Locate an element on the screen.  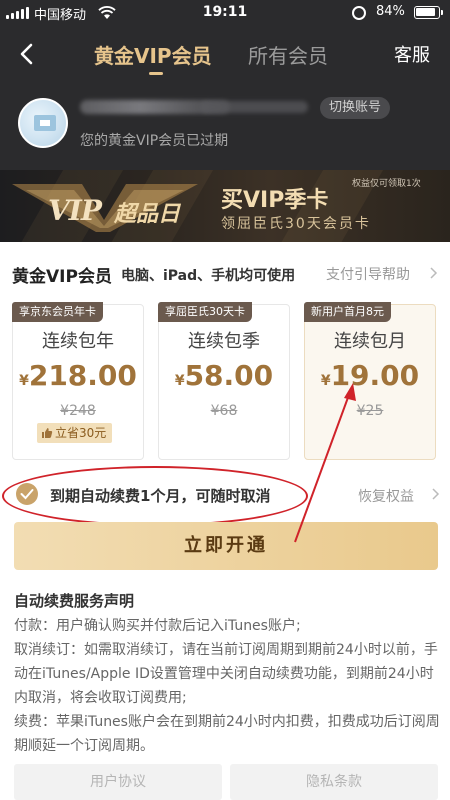
card-tag: 享屈臣氏30天卡 is located at coordinates (205, 312).